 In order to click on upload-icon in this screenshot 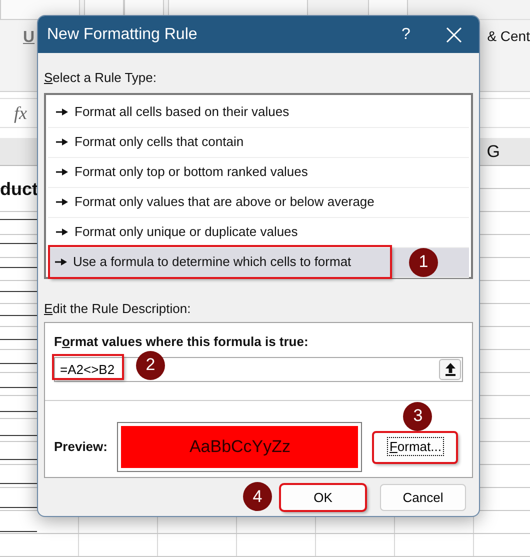, I will do `click(450, 369)`.